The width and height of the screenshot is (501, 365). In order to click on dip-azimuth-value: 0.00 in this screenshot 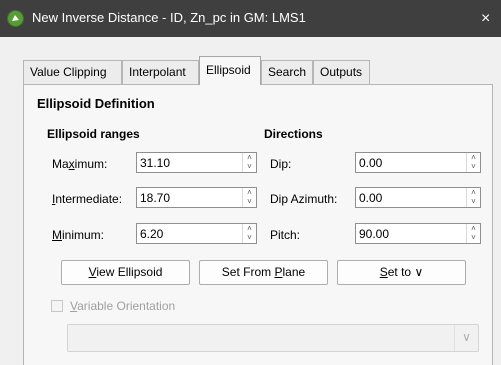, I will do `click(371, 198)`.